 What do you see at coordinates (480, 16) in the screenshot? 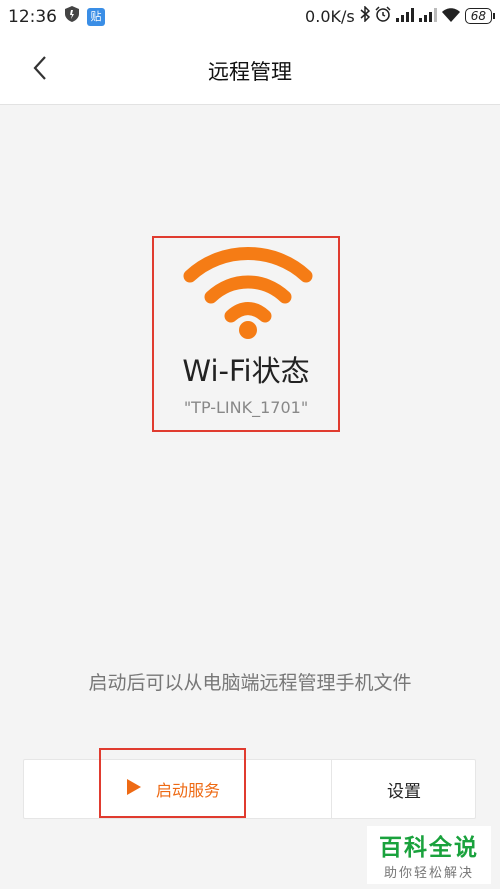
I see `battery-icon: 68` at bounding box center [480, 16].